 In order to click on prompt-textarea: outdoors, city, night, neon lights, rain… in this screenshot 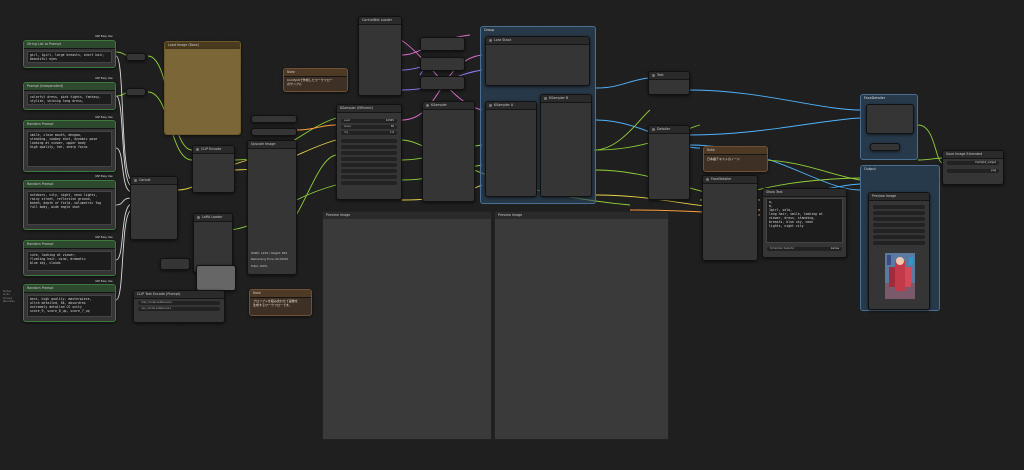, I will do `click(69, 208)`.